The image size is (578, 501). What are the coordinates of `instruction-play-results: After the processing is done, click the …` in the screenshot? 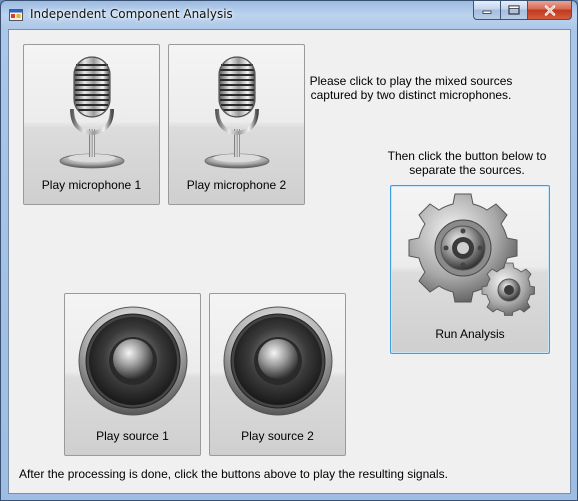 It's located at (233, 474).